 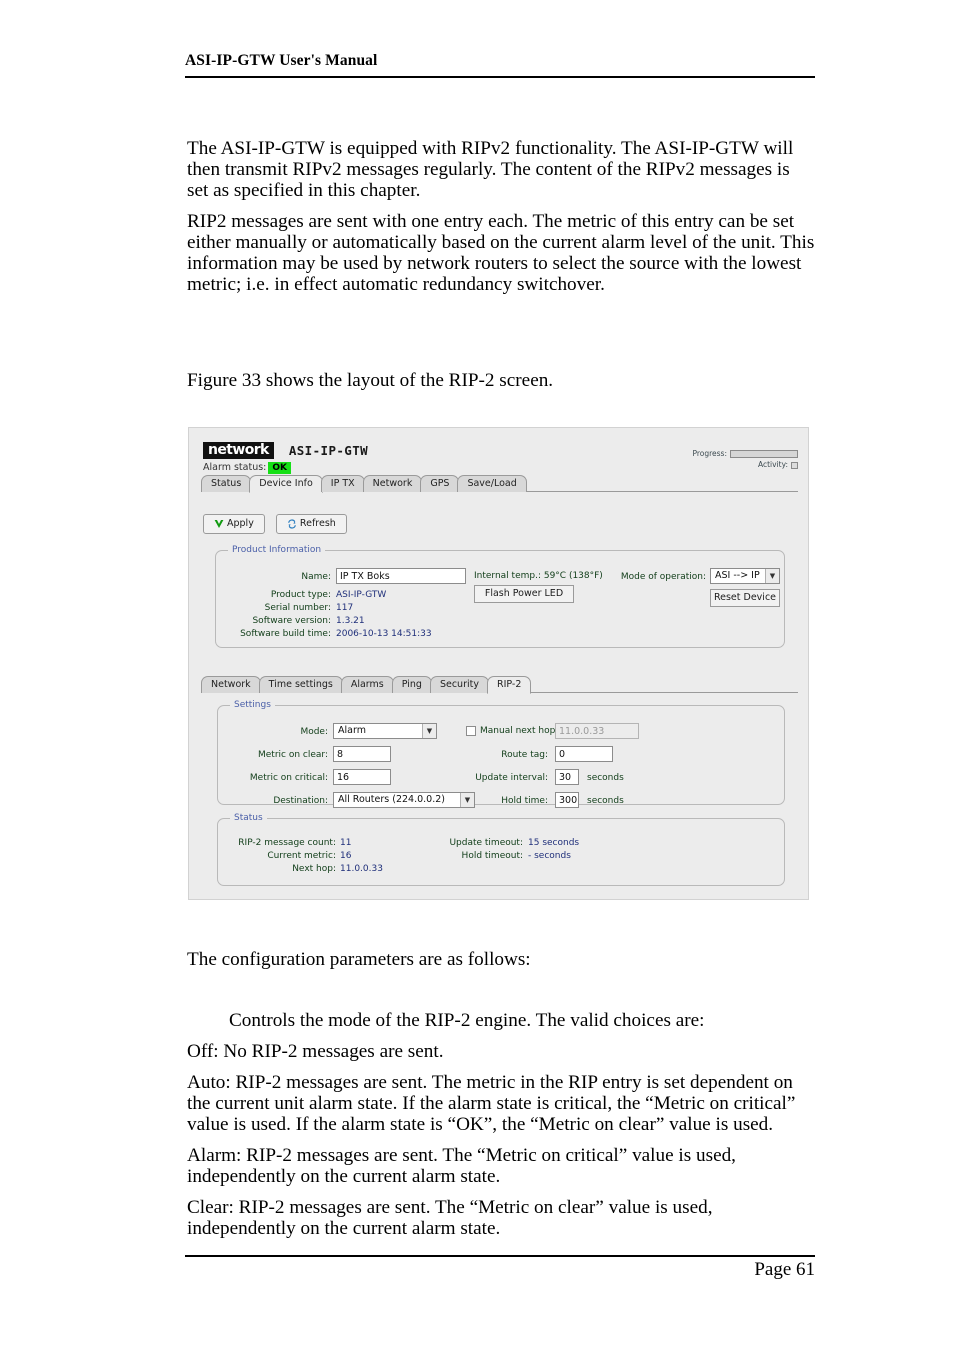 I want to click on serial-number-value: 117, so click(x=345, y=608).